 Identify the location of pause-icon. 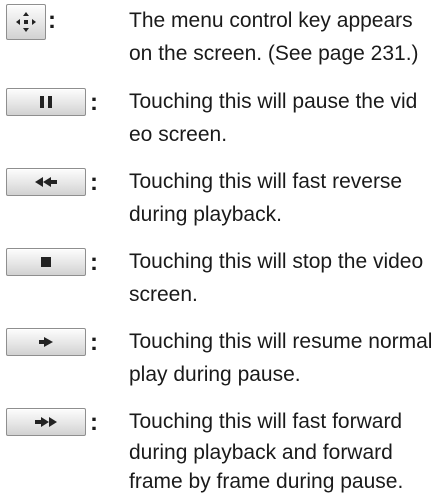
(46, 102).